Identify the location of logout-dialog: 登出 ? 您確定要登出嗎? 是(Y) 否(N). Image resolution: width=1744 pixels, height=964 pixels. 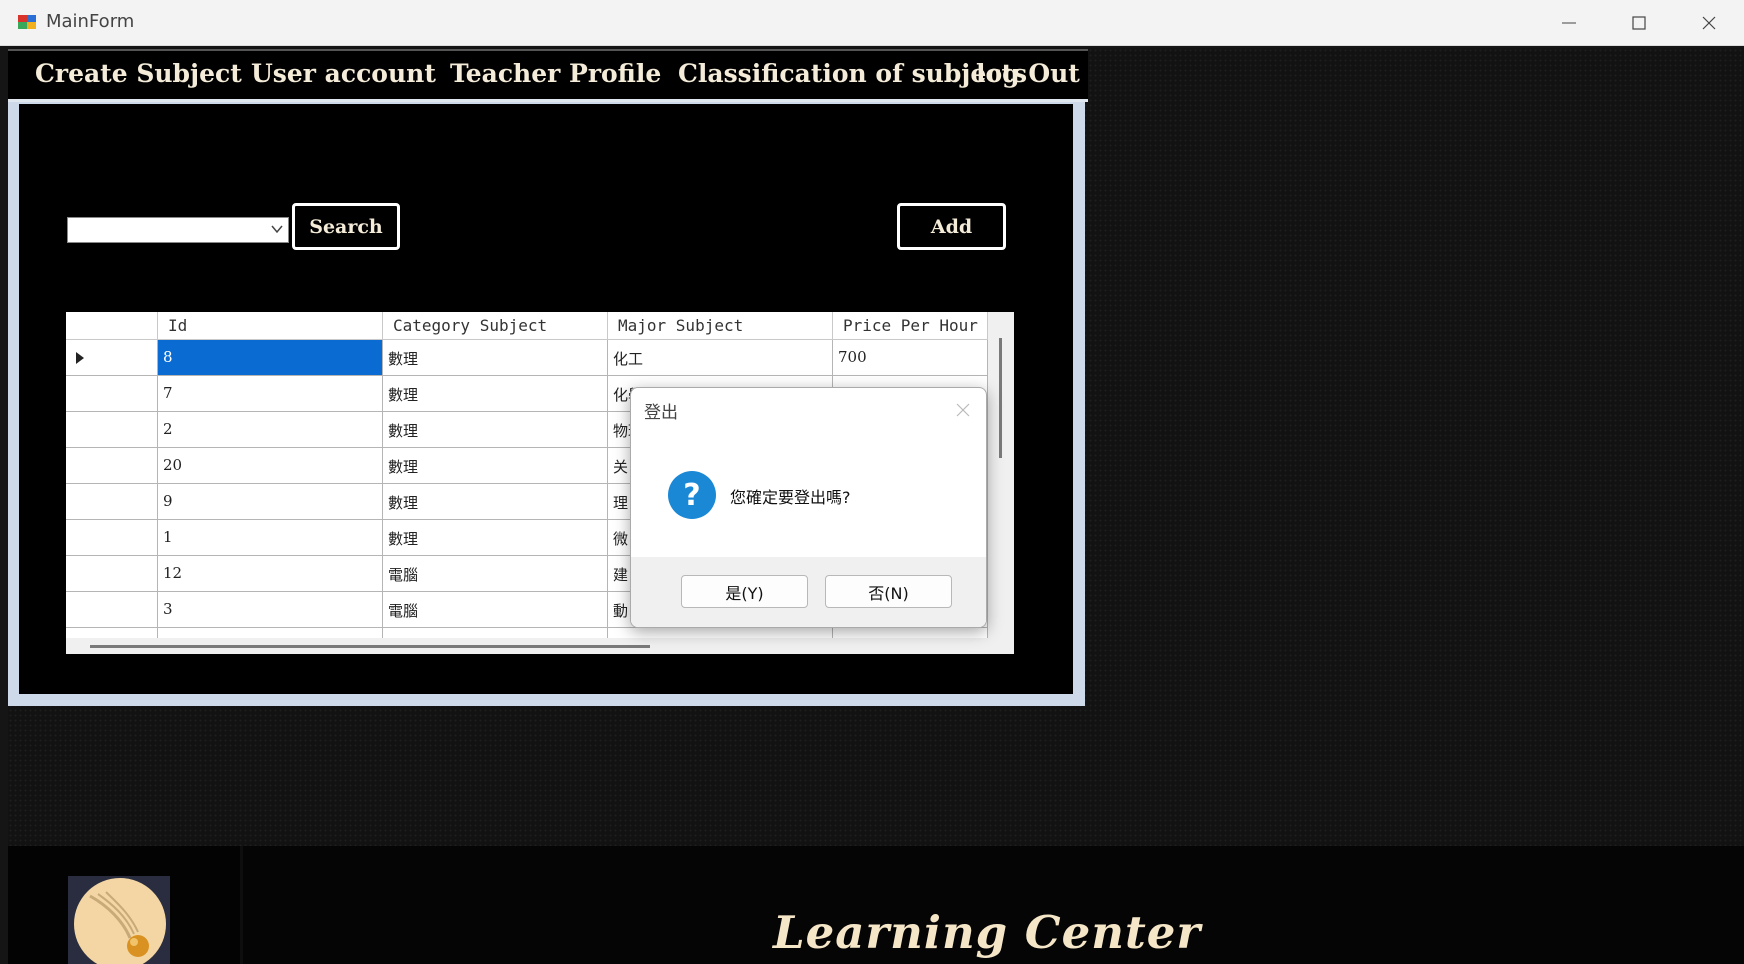
(808, 507).